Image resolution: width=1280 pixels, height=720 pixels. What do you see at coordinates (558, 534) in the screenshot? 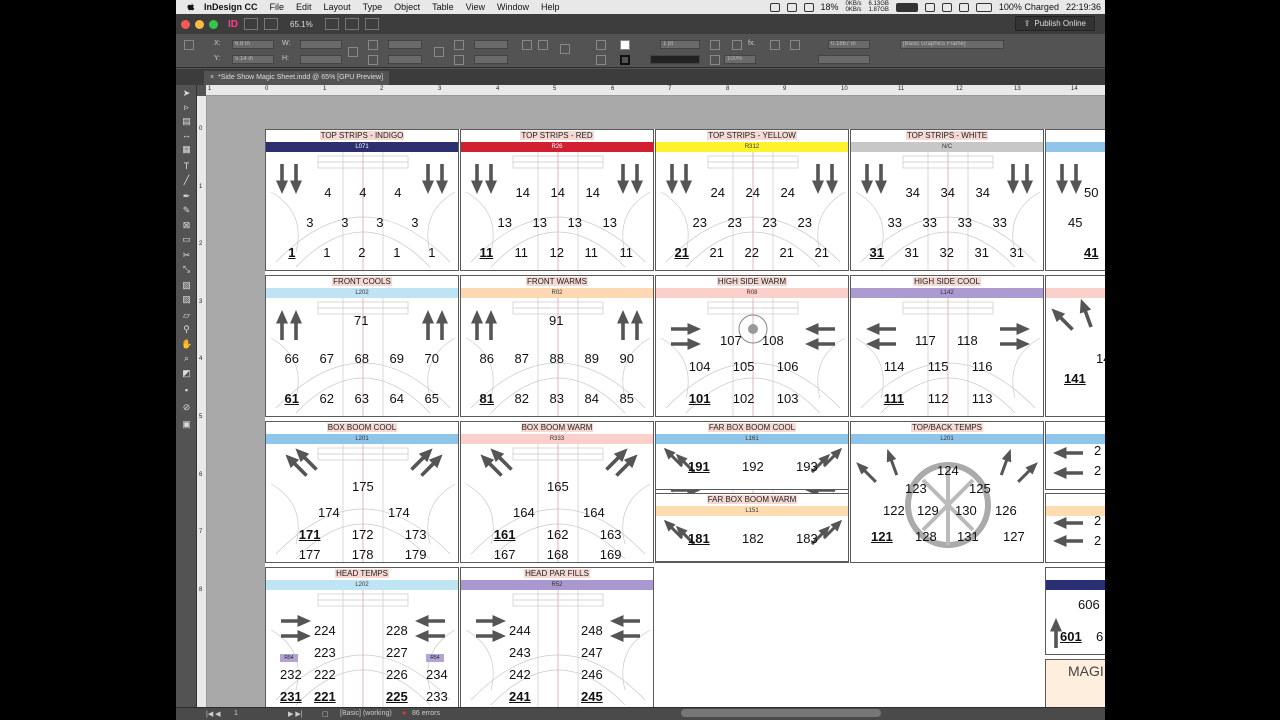
I see `channel-number: 162` at bounding box center [558, 534].